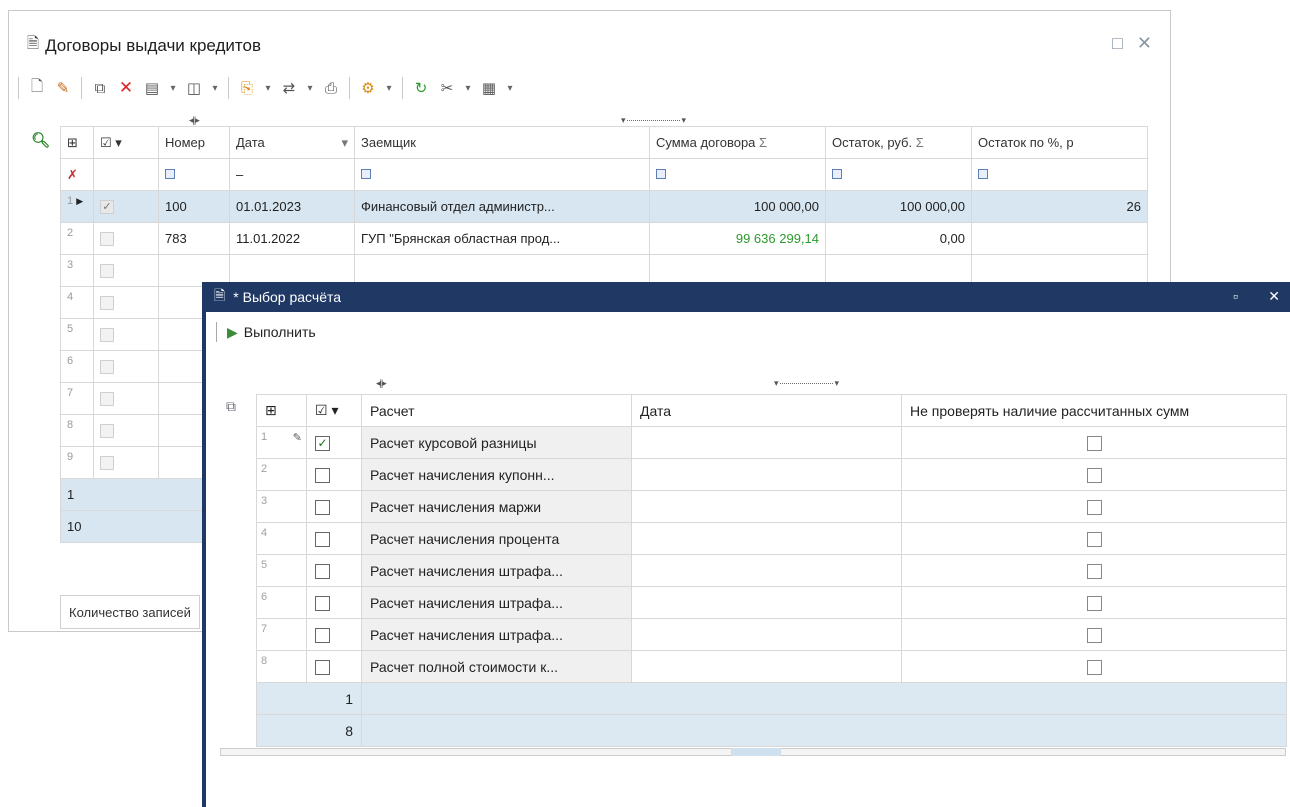  Describe the element at coordinates (1094, 410) in the screenshot. I see `column-header-no-check: Не проверять наличие рассчитанных сумм` at that location.